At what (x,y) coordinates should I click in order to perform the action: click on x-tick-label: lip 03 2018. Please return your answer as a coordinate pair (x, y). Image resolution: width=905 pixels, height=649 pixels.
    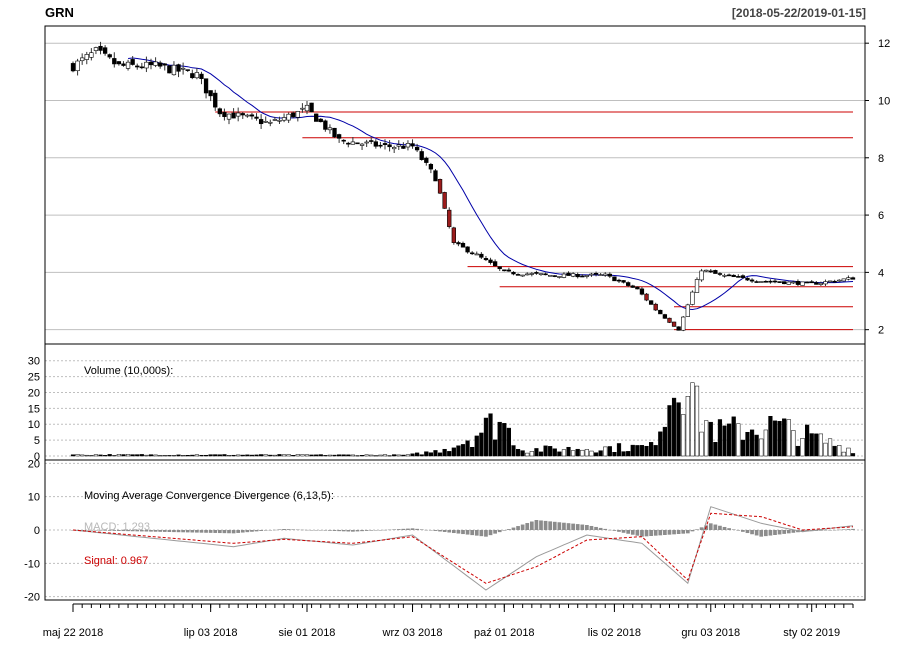
    Looking at the image, I should click on (211, 633).